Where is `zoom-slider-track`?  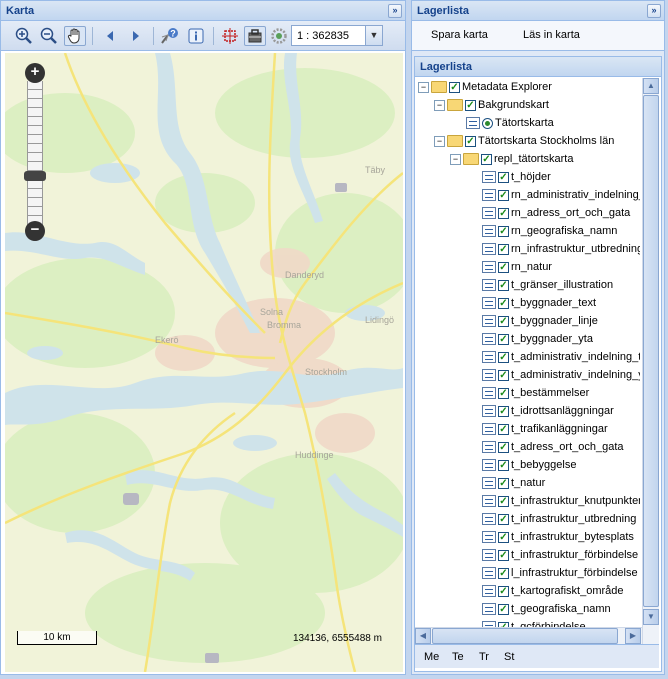 zoom-slider-track is located at coordinates (35, 153).